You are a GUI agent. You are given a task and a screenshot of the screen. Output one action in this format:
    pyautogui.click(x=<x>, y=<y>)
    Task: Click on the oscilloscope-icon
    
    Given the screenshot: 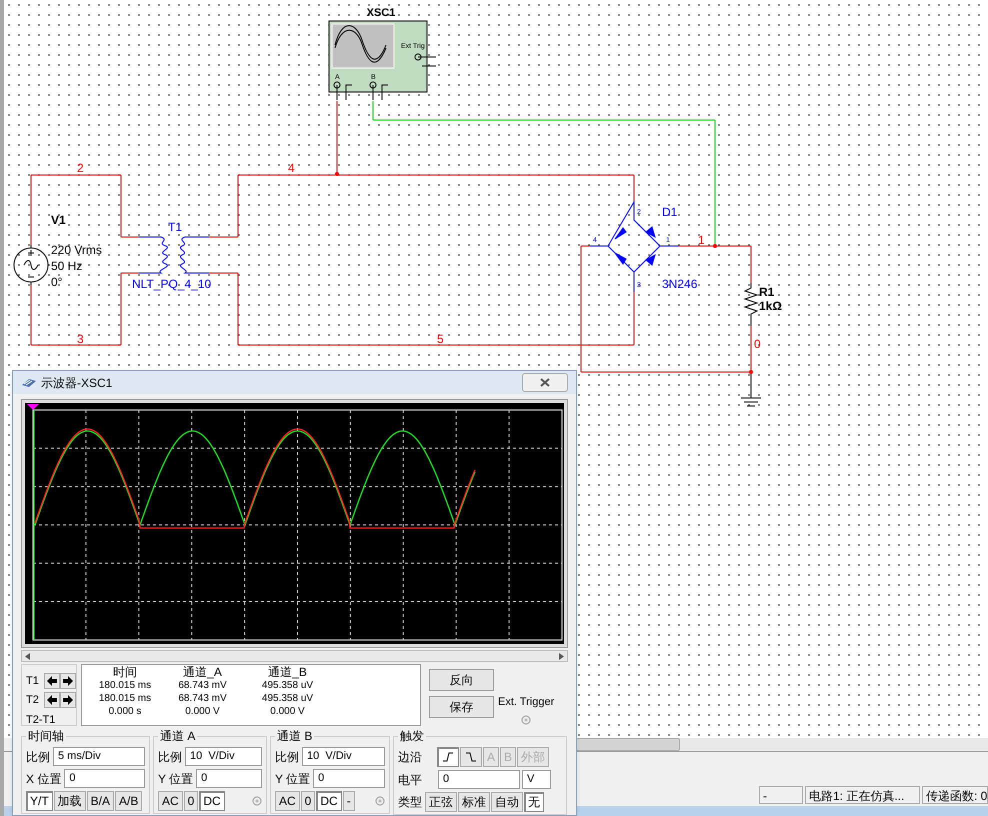 What is the action you would take?
    pyautogui.click(x=29, y=382)
    